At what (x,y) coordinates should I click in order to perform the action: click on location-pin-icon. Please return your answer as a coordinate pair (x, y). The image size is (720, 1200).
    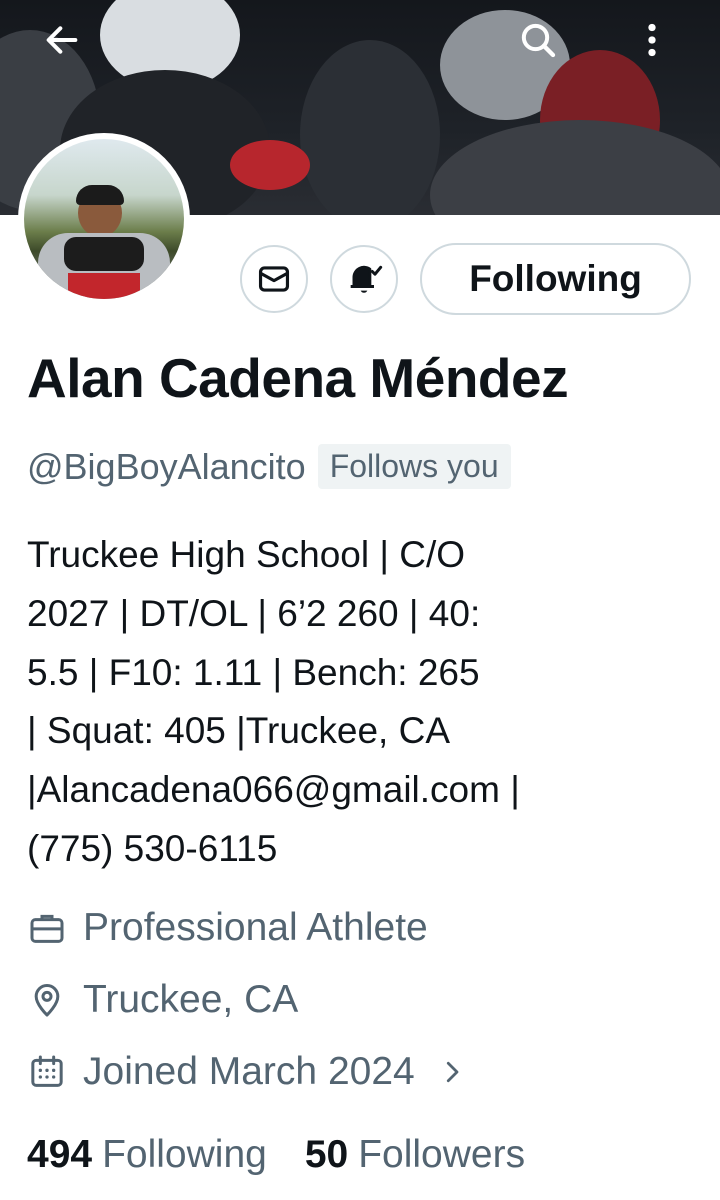
    Looking at the image, I should click on (47, 1000).